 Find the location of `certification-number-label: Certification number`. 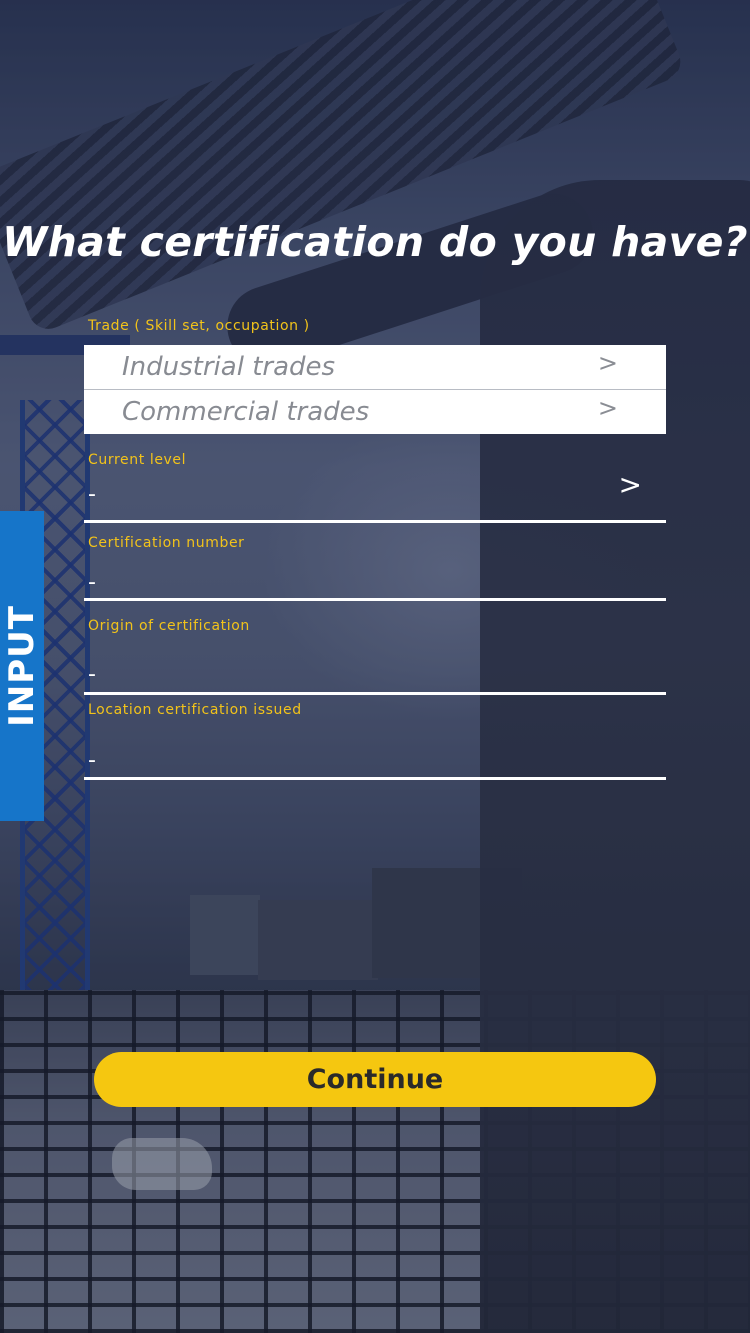

certification-number-label: Certification number is located at coordinates (166, 543).